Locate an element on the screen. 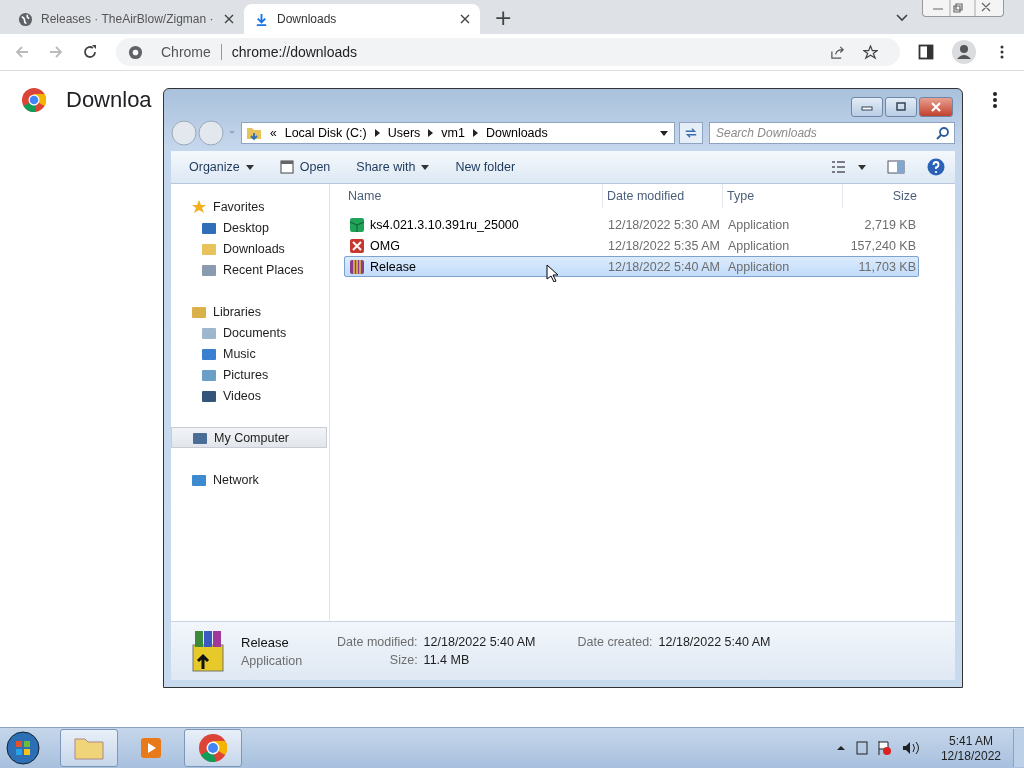  browser-tab: Downloads is located at coordinates (362, 19).